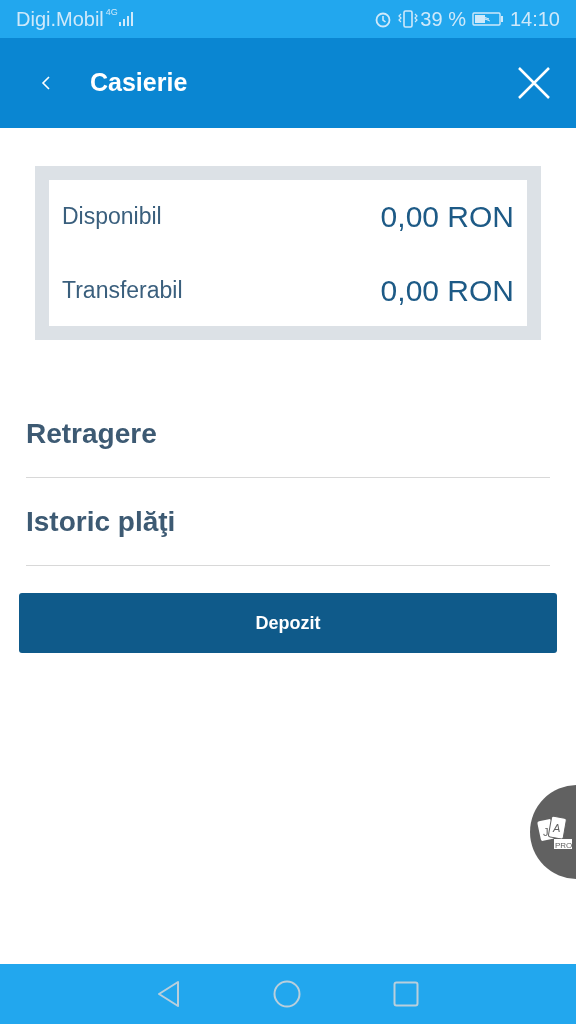  I want to click on signal-icon, so click(125, 19).